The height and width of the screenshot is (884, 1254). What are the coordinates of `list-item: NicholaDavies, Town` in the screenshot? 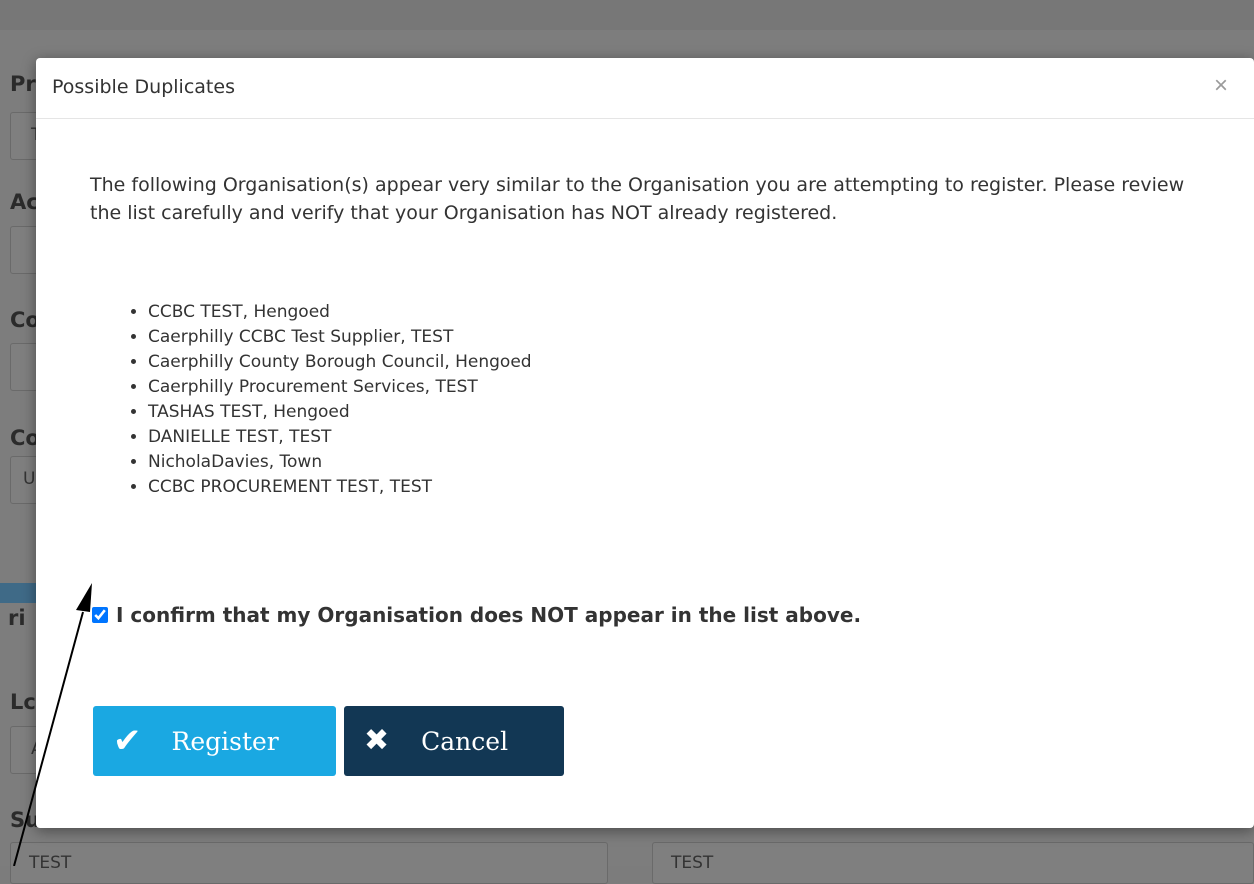 It's located at (340, 462).